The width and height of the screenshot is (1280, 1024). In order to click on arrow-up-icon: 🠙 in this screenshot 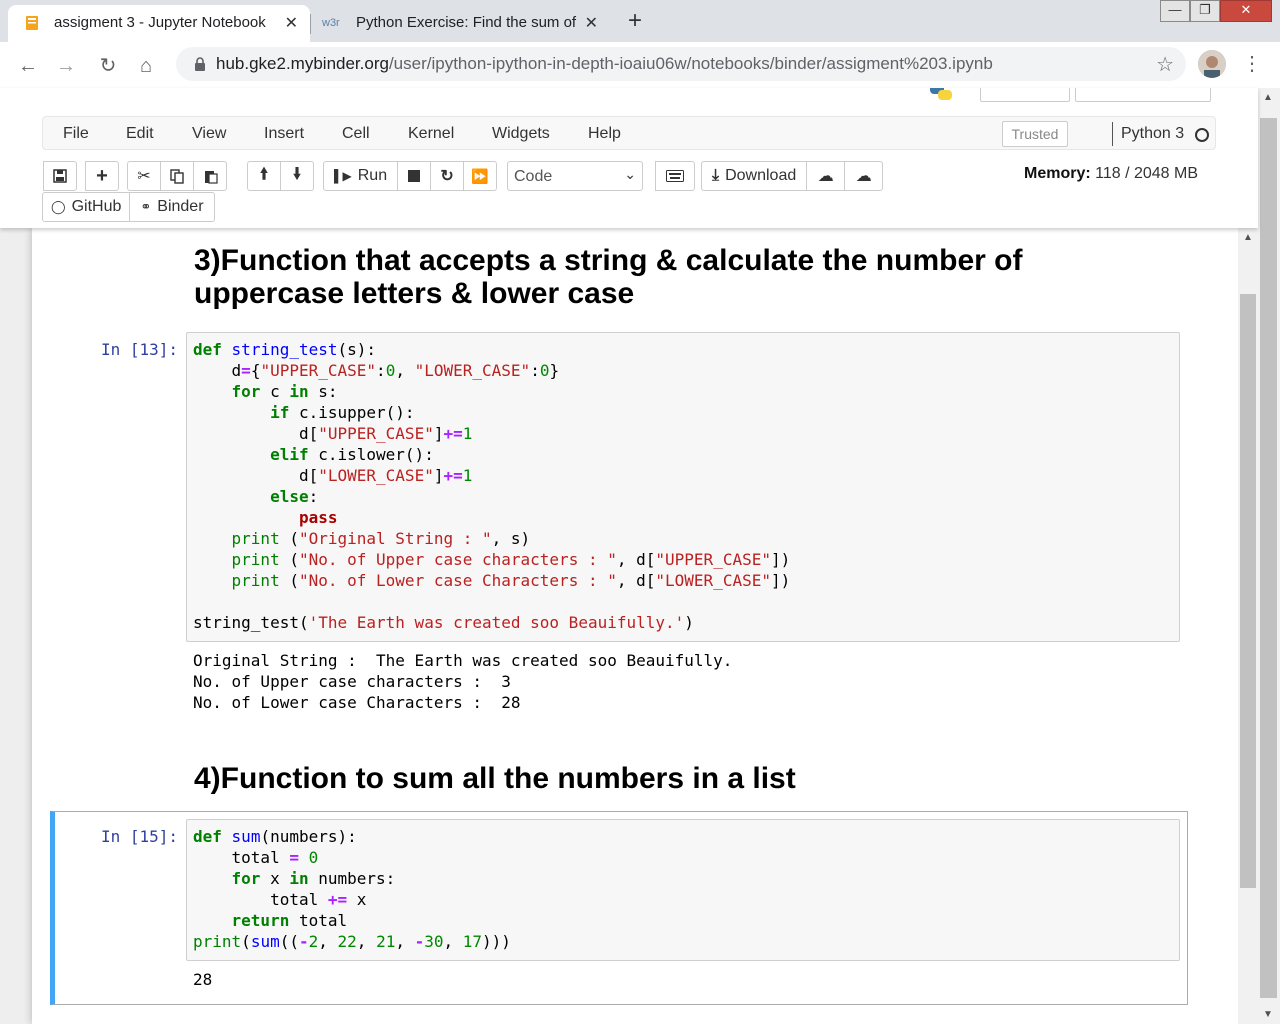, I will do `click(264, 174)`.